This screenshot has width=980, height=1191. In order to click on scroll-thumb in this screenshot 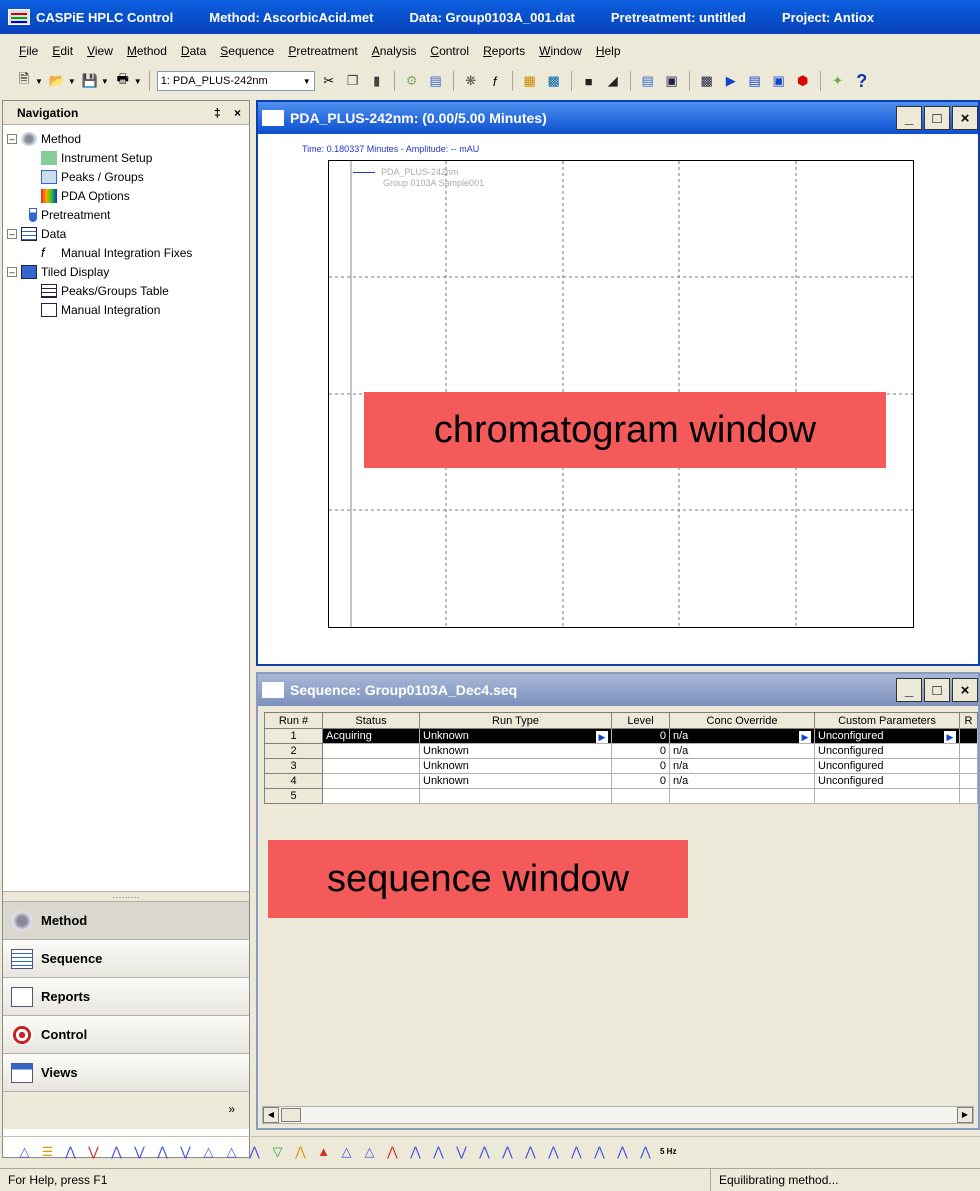, I will do `click(291, 1115)`.